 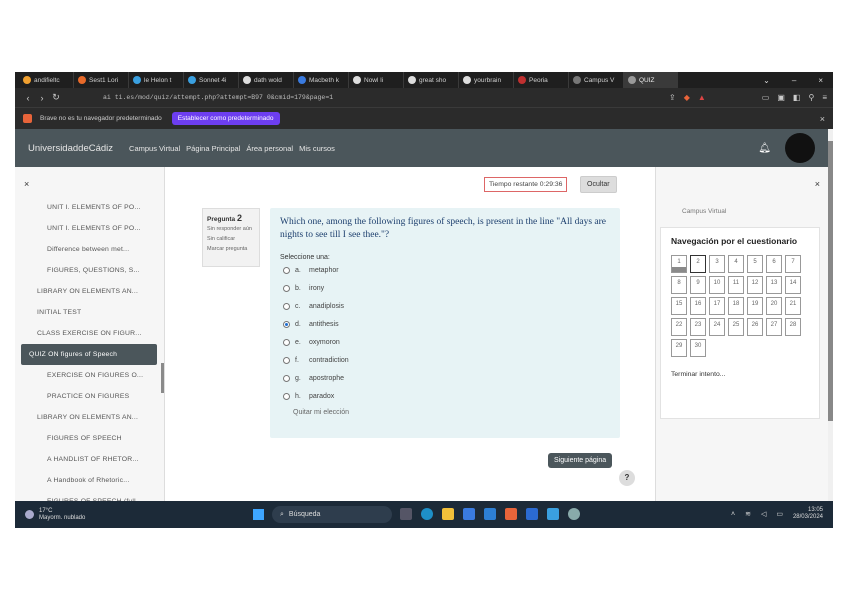 I want to click on site-brand: UniversidaddeCádiz, so click(x=70, y=148).